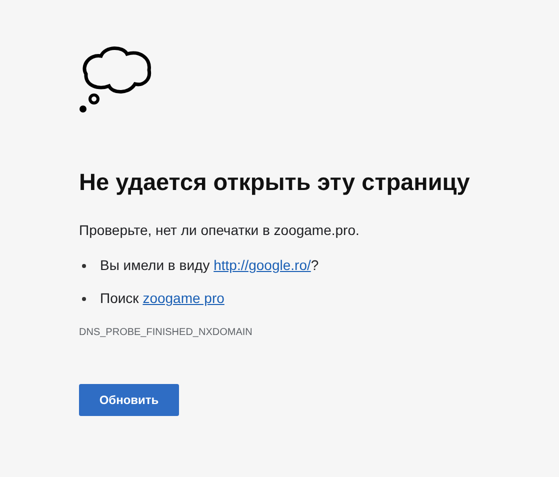 The width and height of the screenshot is (559, 477). What do you see at coordinates (209, 266) in the screenshot?
I see `suggestion-text: Вы имели в виду http://google.ro/?` at bounding box center [209, 266].